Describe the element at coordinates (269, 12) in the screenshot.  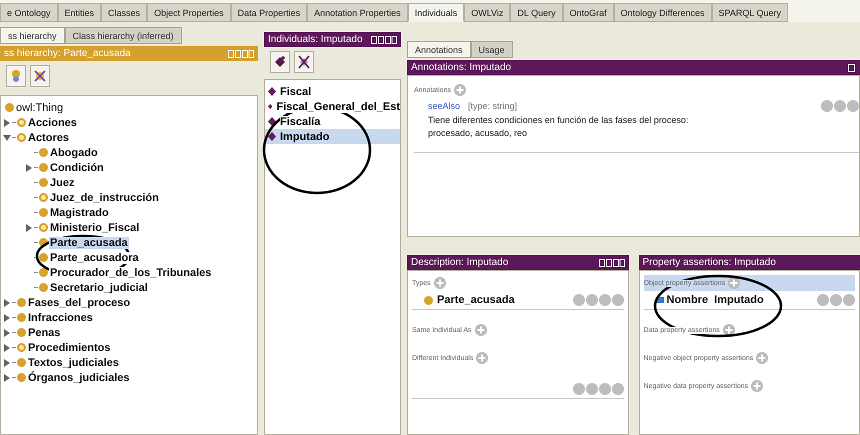
I see `tab: Data Properties` at that location.